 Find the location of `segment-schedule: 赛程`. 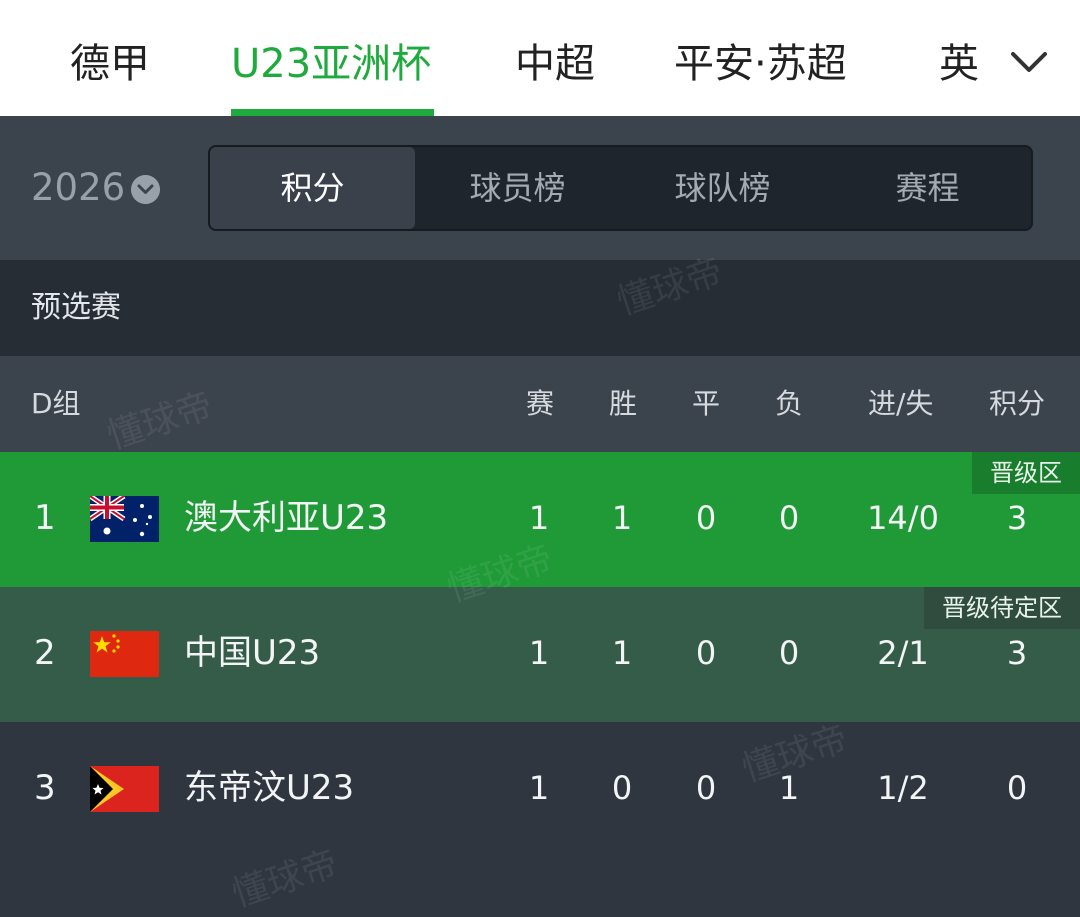

segment-schedule: 赛程 is located at coordinates (927, 188).